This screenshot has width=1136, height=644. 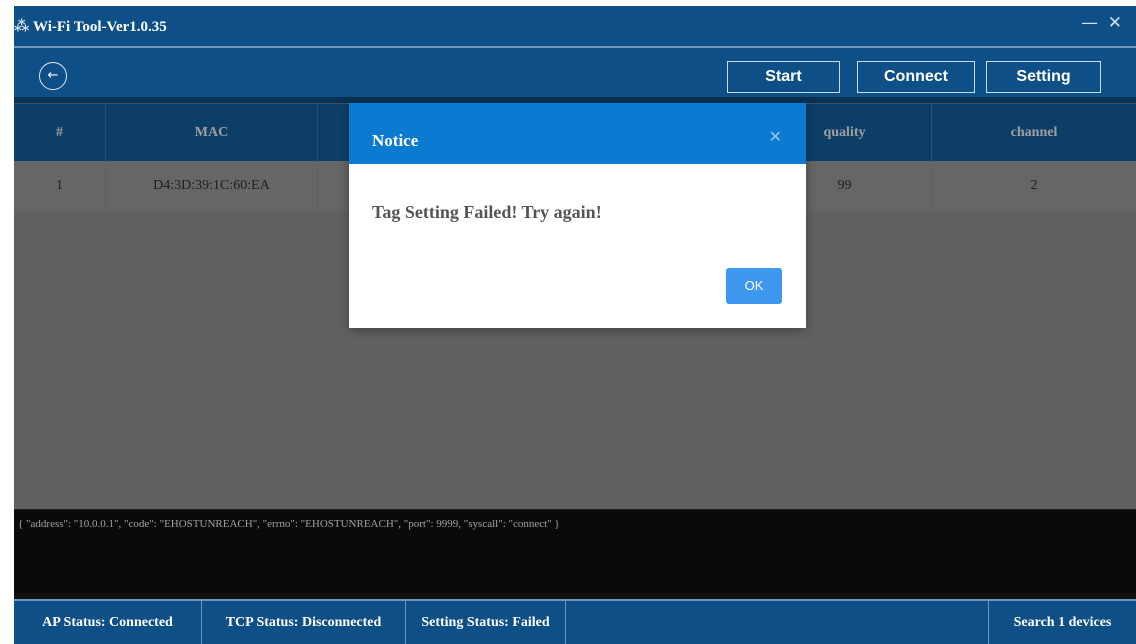 I want to click on setting-button: Setting, so click(x=1043, y=77).